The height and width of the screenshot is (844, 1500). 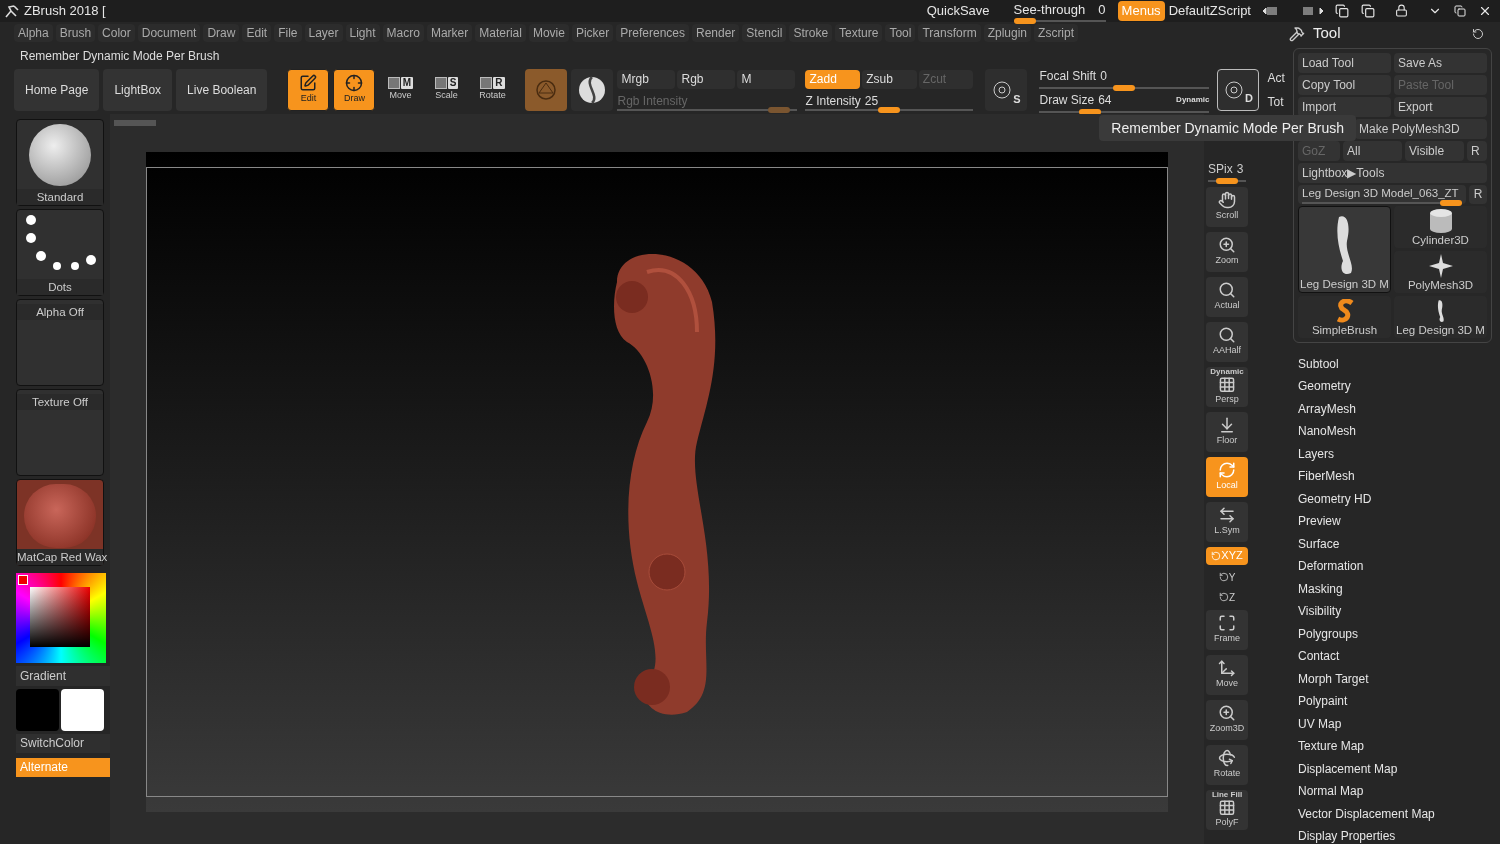 I want to click on menu-item: Stencil, so click(x=764, y=33).